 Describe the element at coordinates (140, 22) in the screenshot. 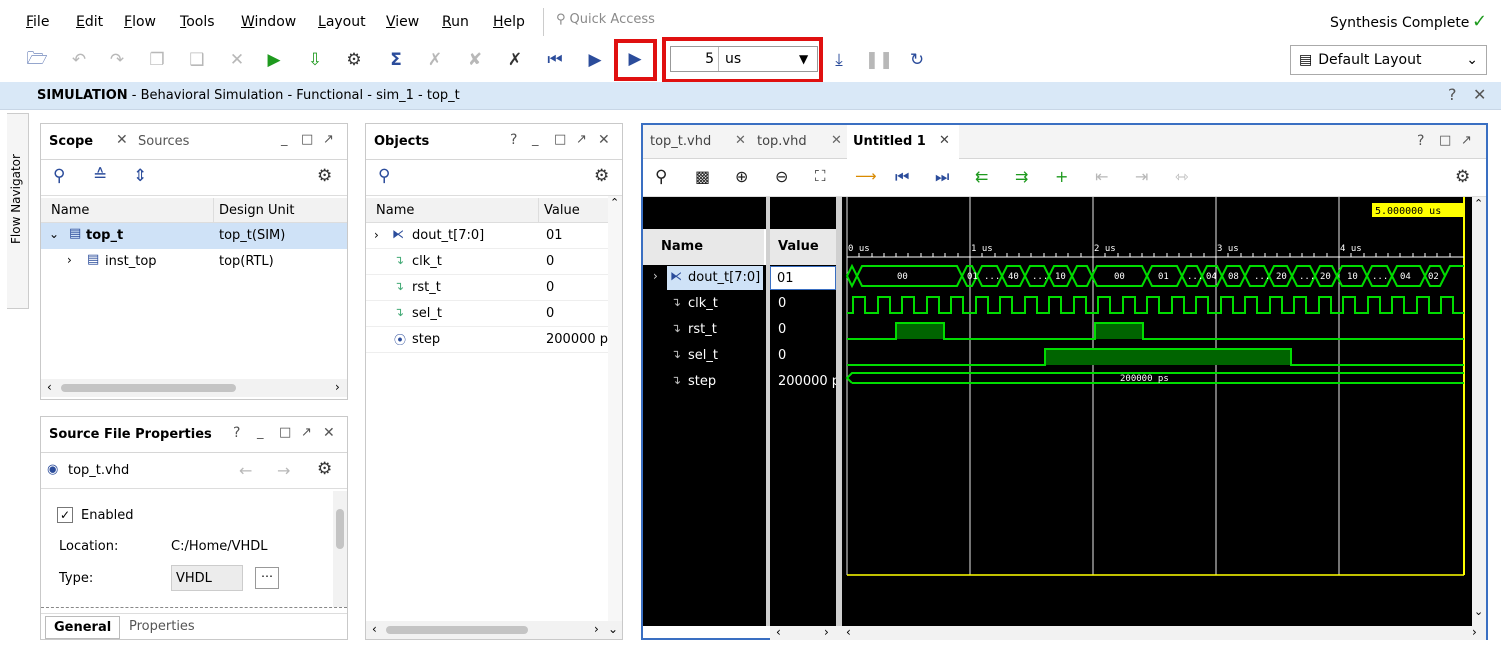

I see `menu-flow: Flow` at that location.